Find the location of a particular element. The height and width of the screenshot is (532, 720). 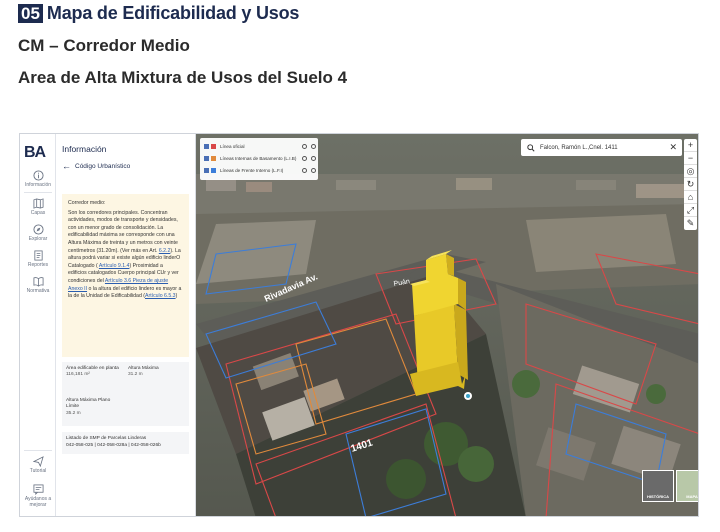

section-number-badge: 05 is located at coordinates (30, 13).